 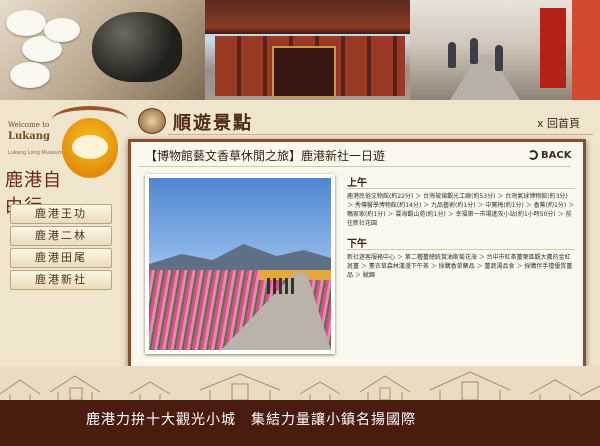 What do you see at coordinates (29, 136) in the screenshot?
I see `logo-lukang-text: Lukang` at bounding box center [29, 136].